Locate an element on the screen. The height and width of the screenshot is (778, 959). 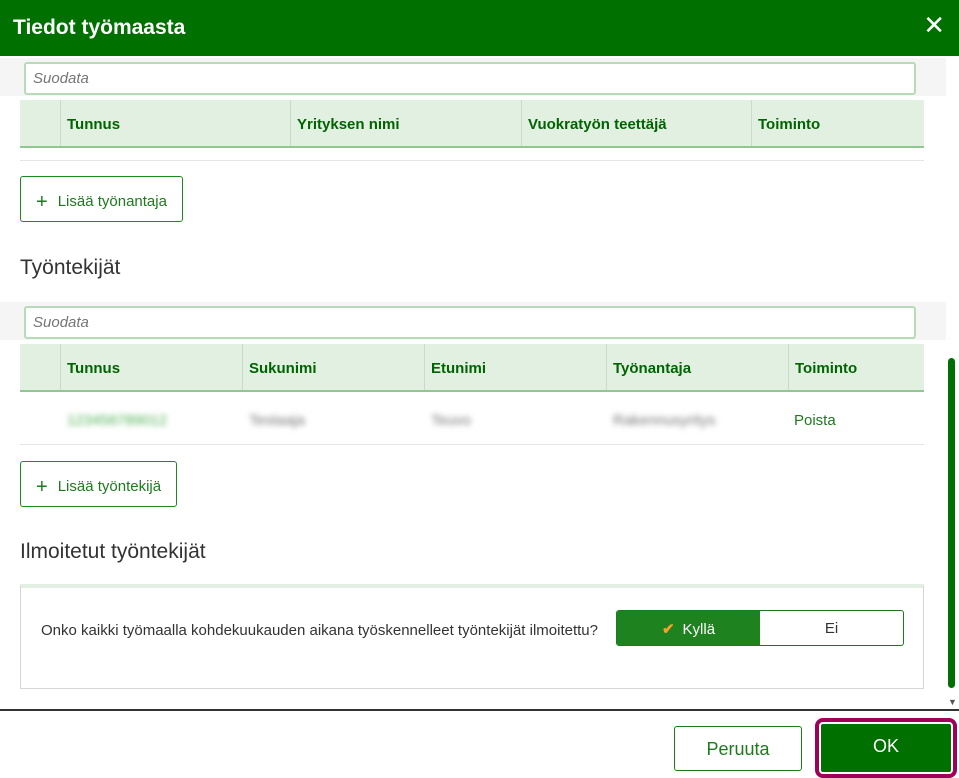
check-icon: ✔ is located at coordinates (668, 629).